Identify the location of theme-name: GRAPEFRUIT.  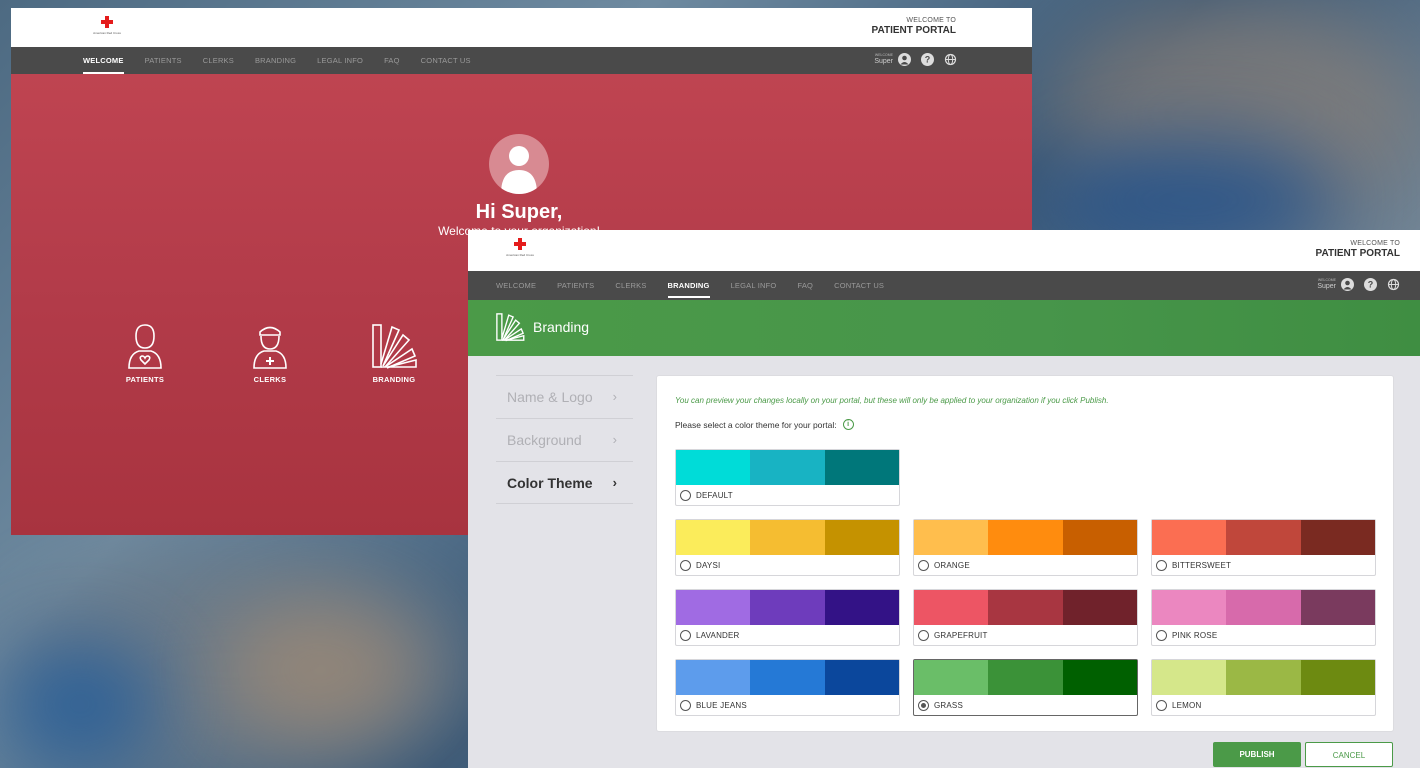
(961, 635).